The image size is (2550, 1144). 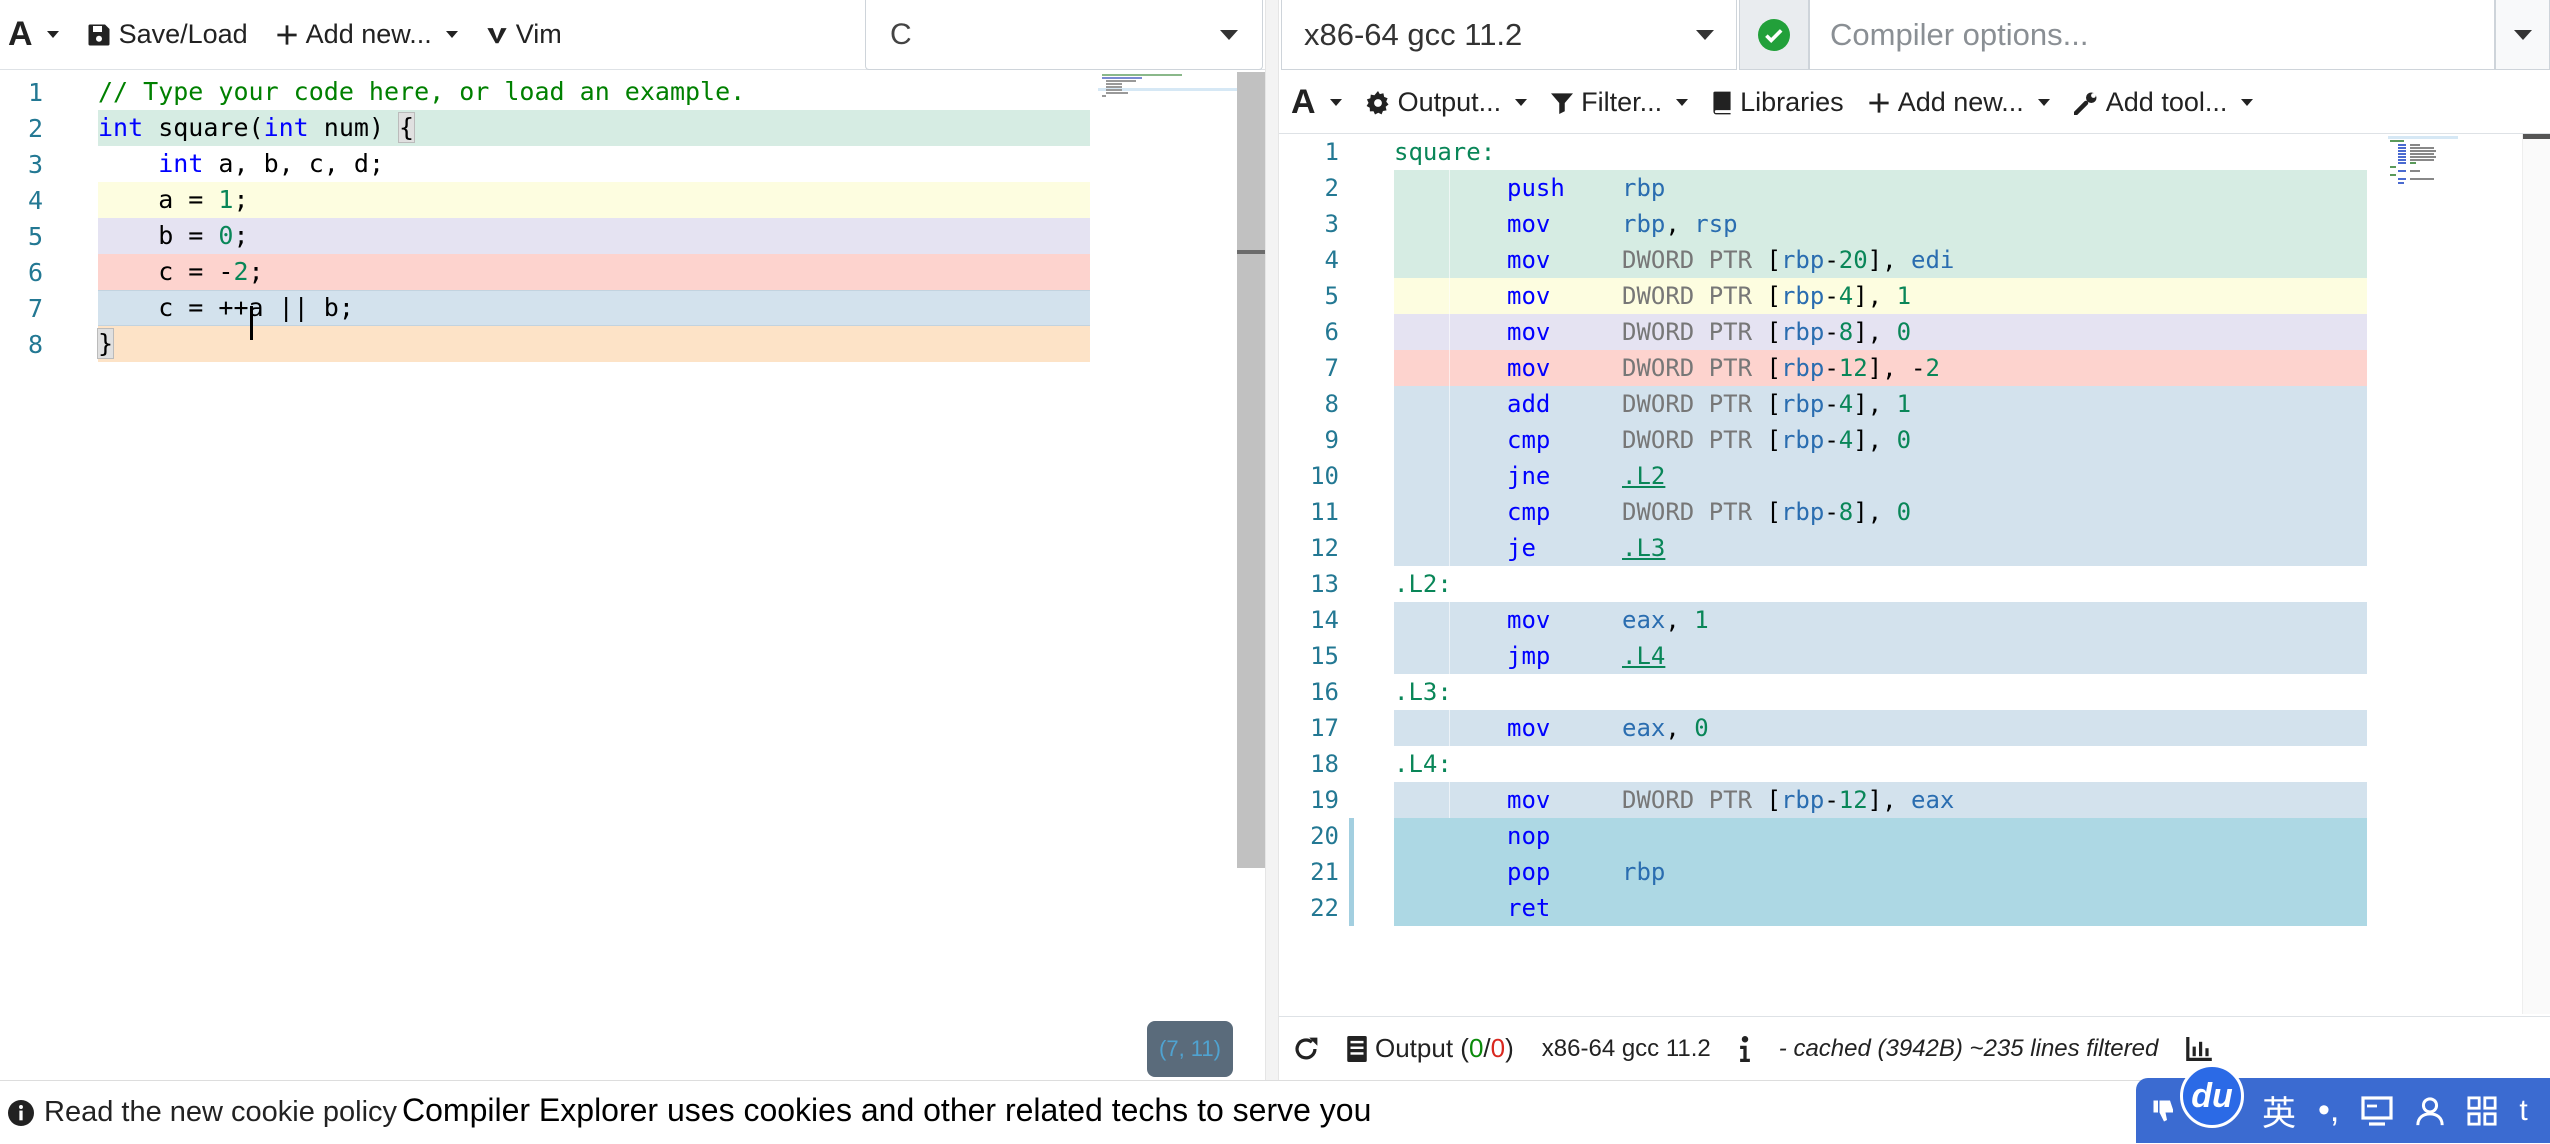 I want to click on asm-line: 3 mov rbp, rsp, so click(x=1914, y=224).